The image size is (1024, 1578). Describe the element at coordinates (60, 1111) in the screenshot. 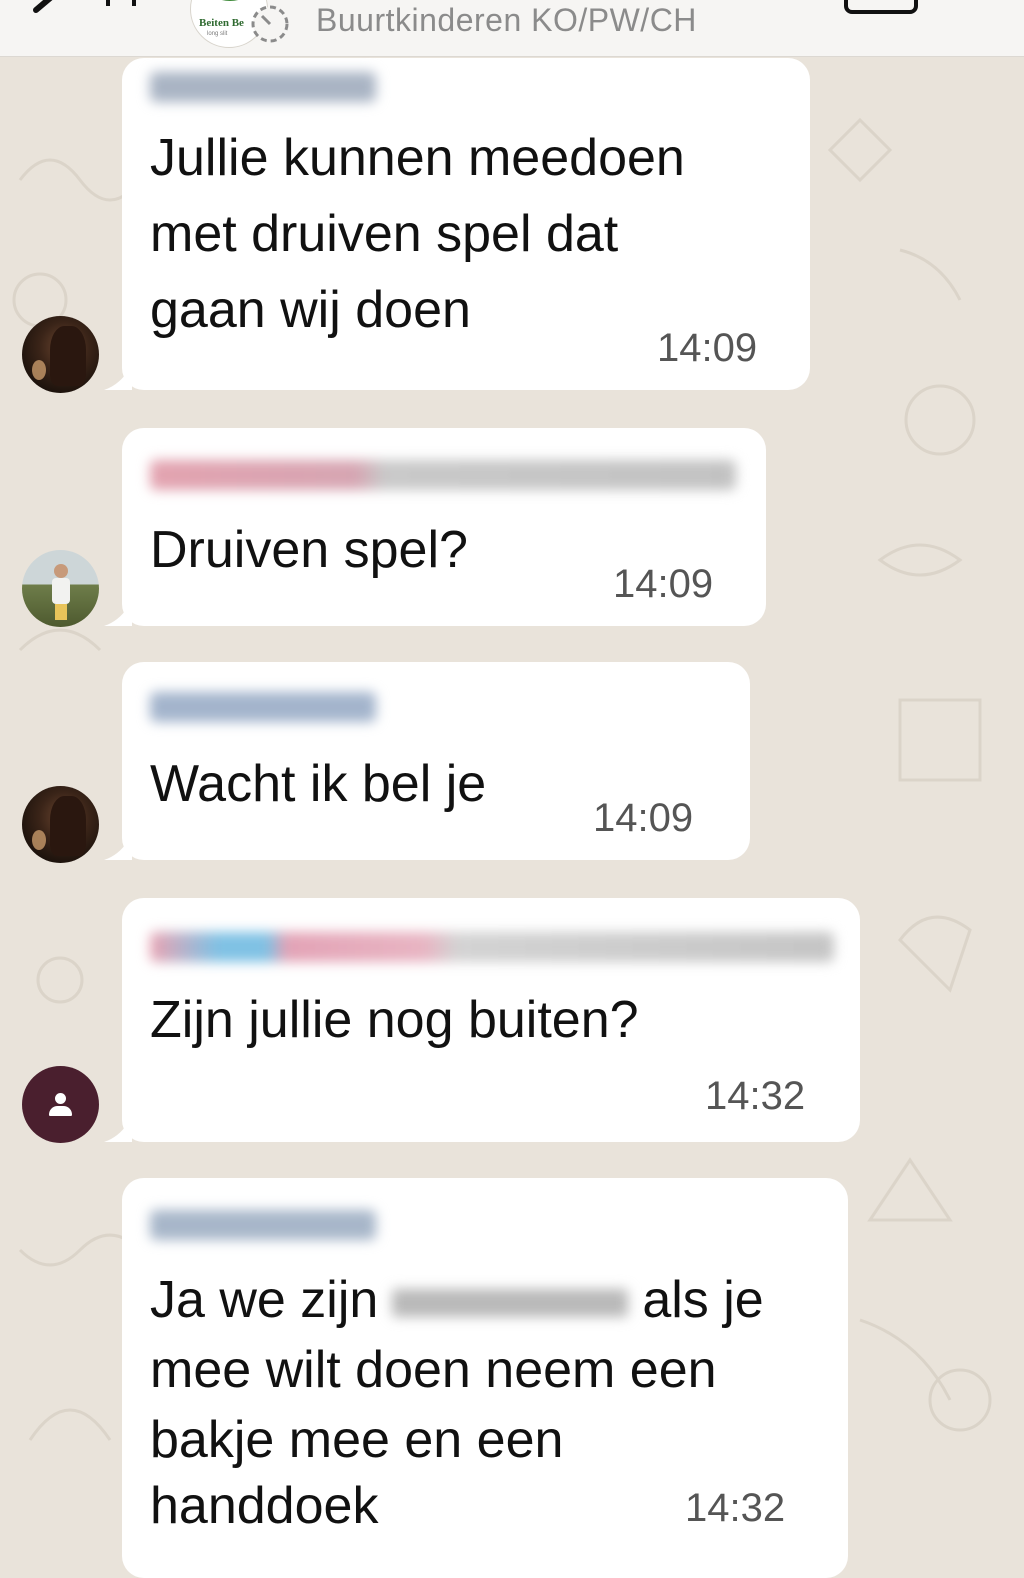

I see `default-person-icon-body` at that location.